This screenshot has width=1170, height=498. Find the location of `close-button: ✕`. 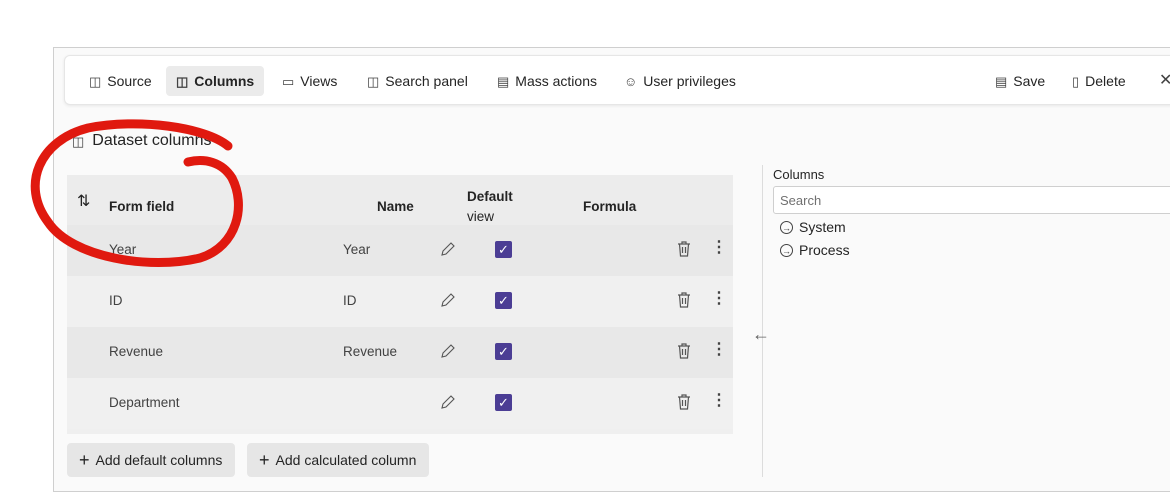

close-button: ✕ is located at coordinates (1159, 81).